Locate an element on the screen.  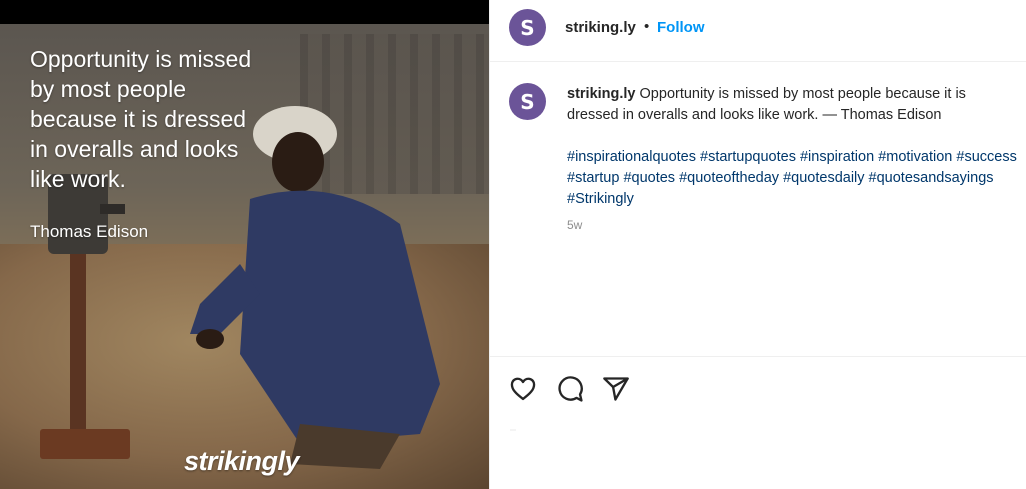
quote-line: Opportunity is missed is located at coordinates (141, 59).